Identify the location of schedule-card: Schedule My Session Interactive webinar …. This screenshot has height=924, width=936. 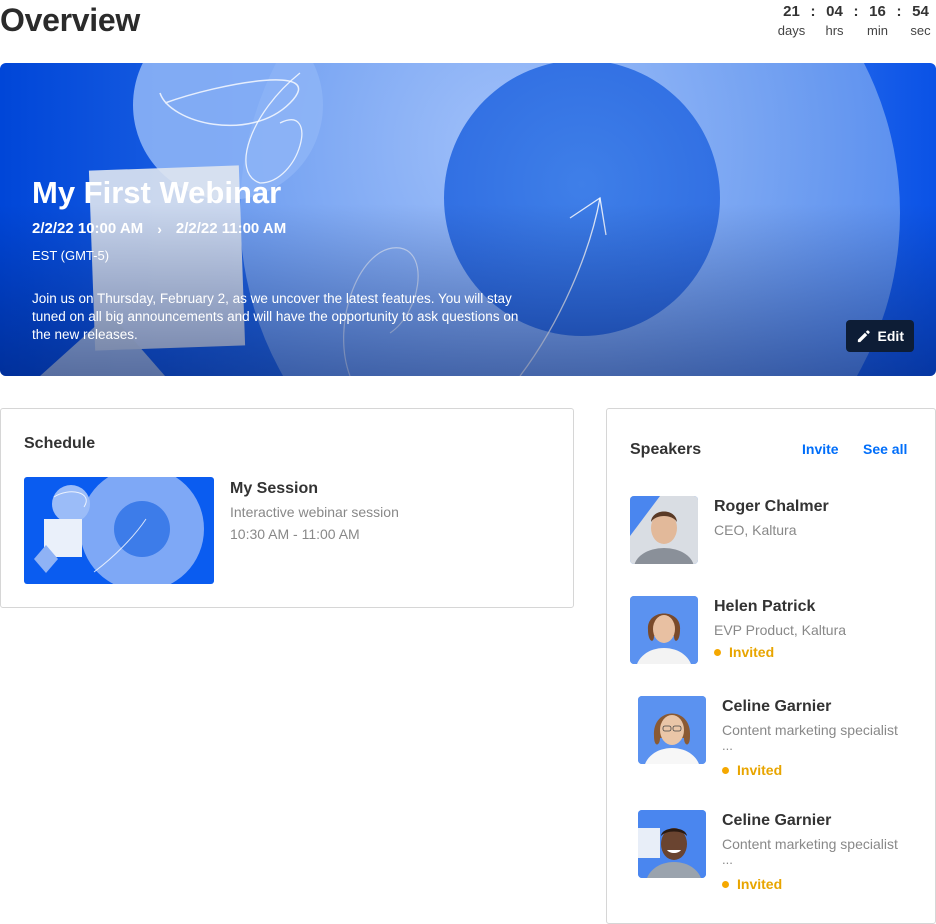
(287, 508).